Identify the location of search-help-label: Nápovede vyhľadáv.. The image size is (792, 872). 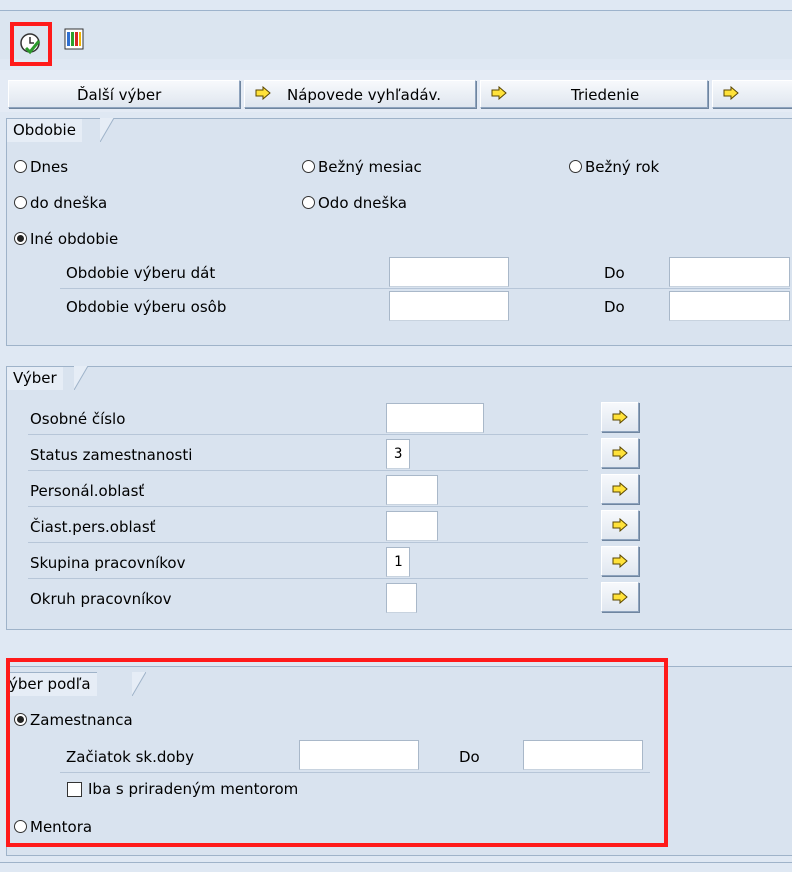
(364, 95).